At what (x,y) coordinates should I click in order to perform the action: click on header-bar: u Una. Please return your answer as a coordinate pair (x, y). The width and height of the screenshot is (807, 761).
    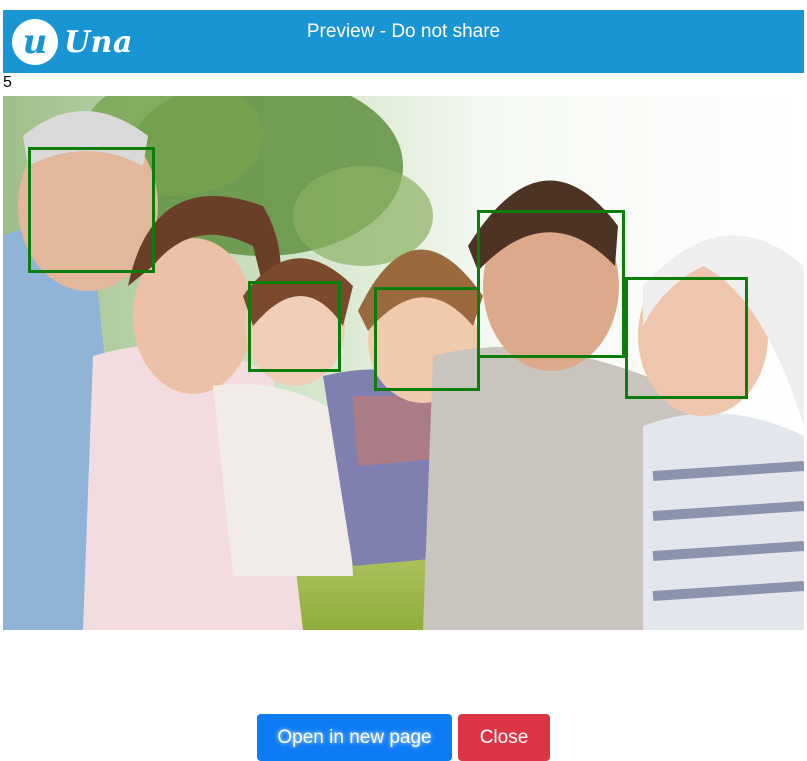
    Looking at the image, I should click on (403, 41).